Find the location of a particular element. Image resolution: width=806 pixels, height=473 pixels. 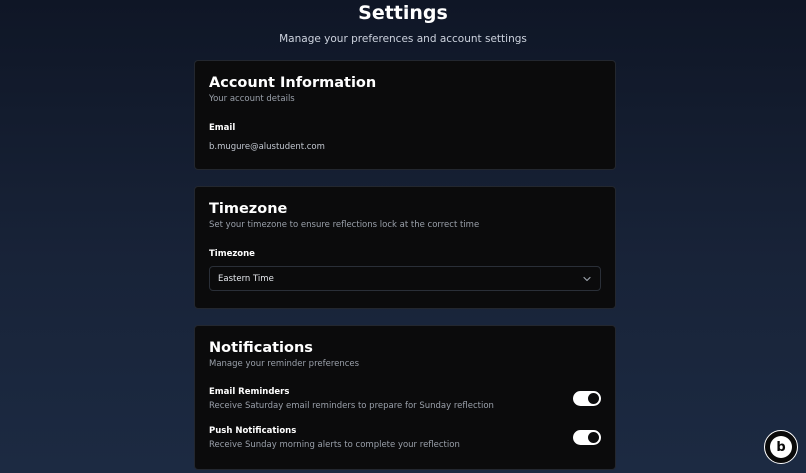

bolt-badge-icon: b is located at coordinates (781, 447).